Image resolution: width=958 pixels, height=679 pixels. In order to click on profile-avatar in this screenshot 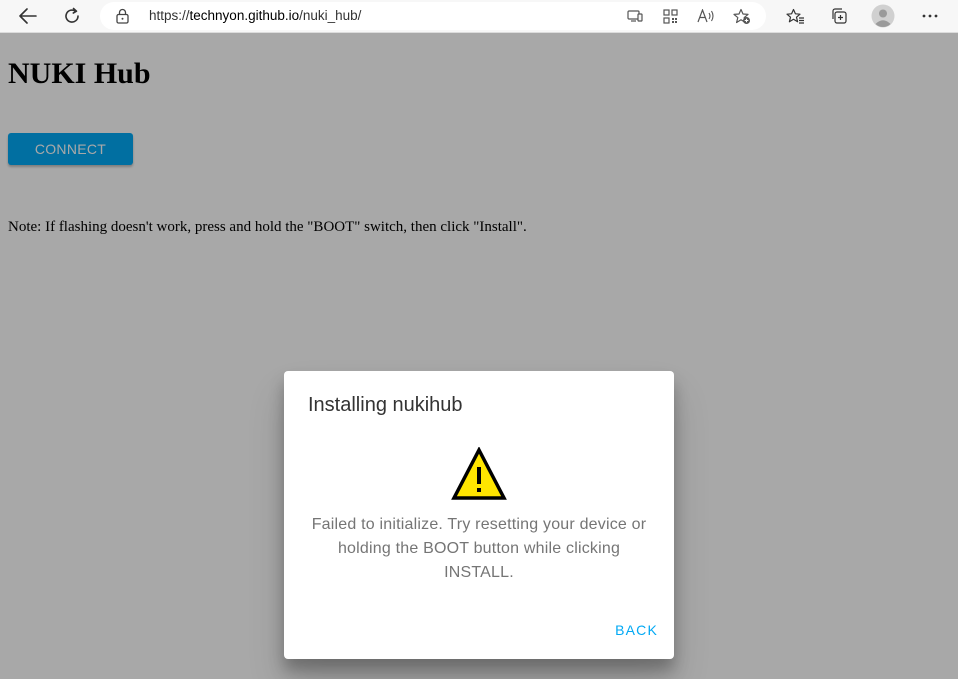, I will do `click(883, 16)`.